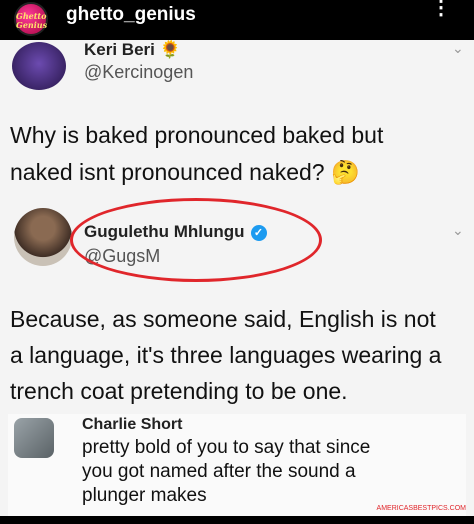 The height and width of the screenshot is (524, 474). What do you see at coordinates (34, 438) in the screenshot?
I see `reply-avatar` at bounding box center [34, 438].